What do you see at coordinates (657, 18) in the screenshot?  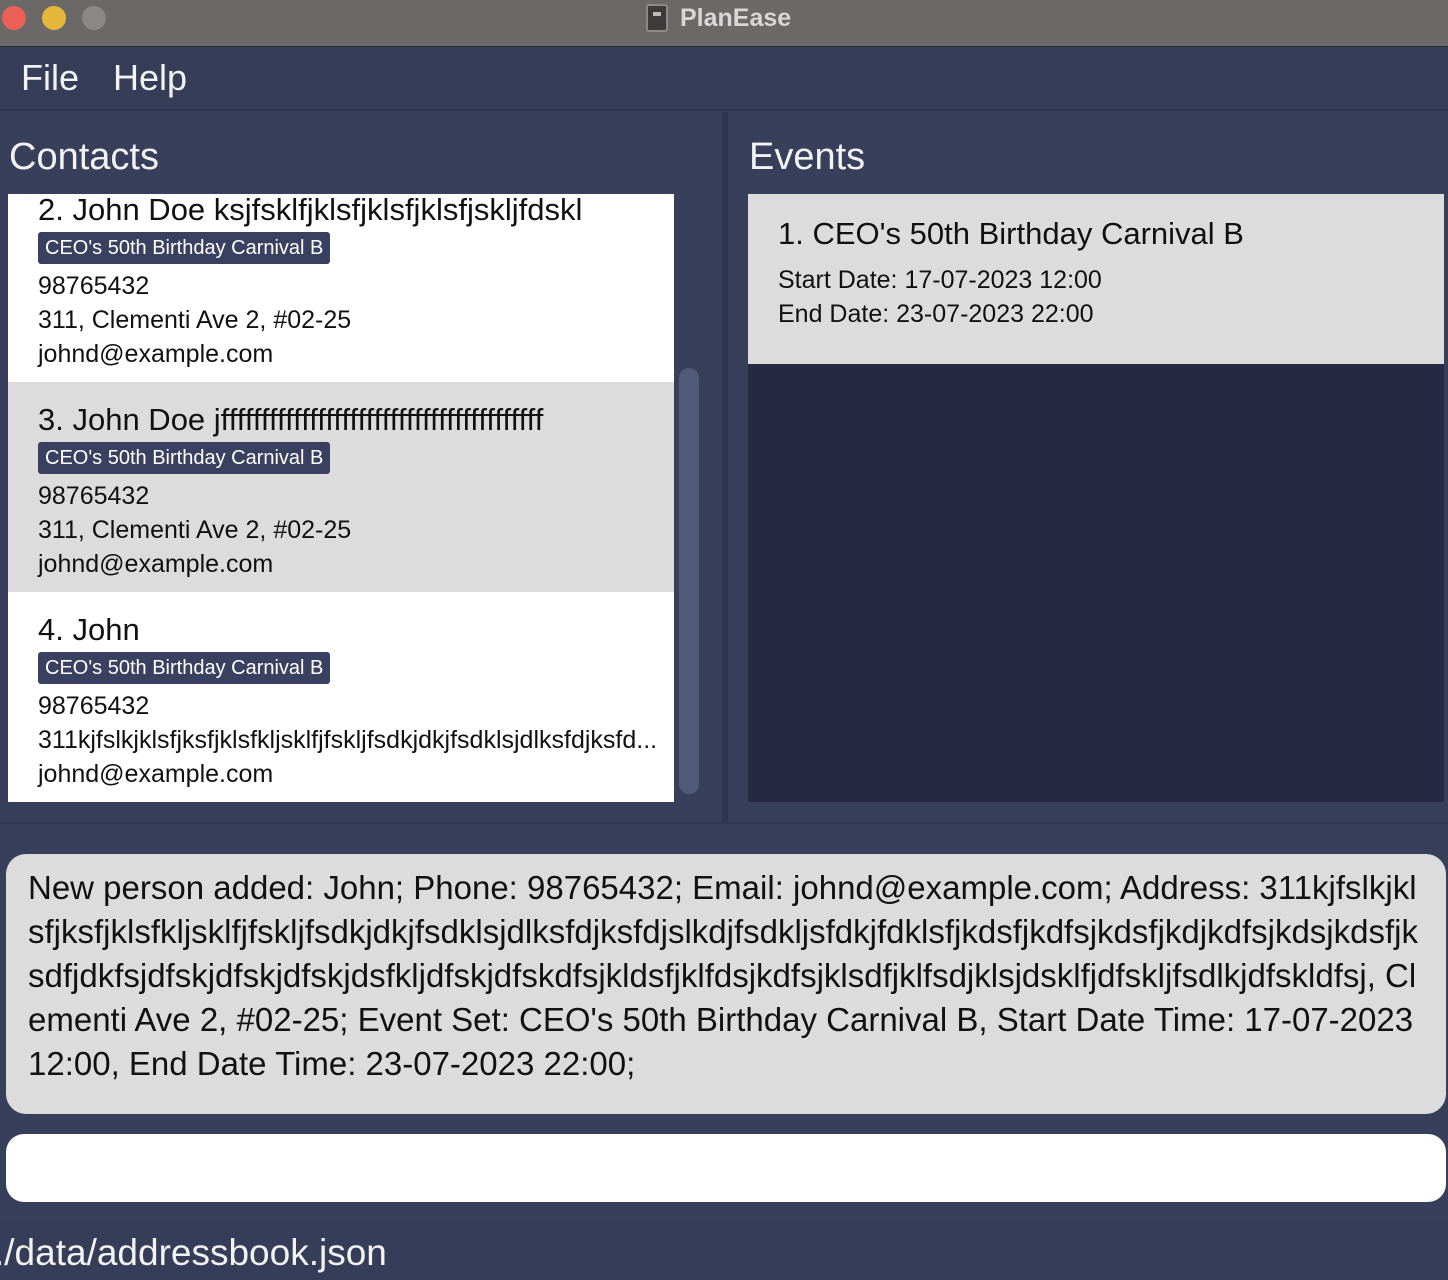 I see `notebook-icon` at bounding box center [657, 18].